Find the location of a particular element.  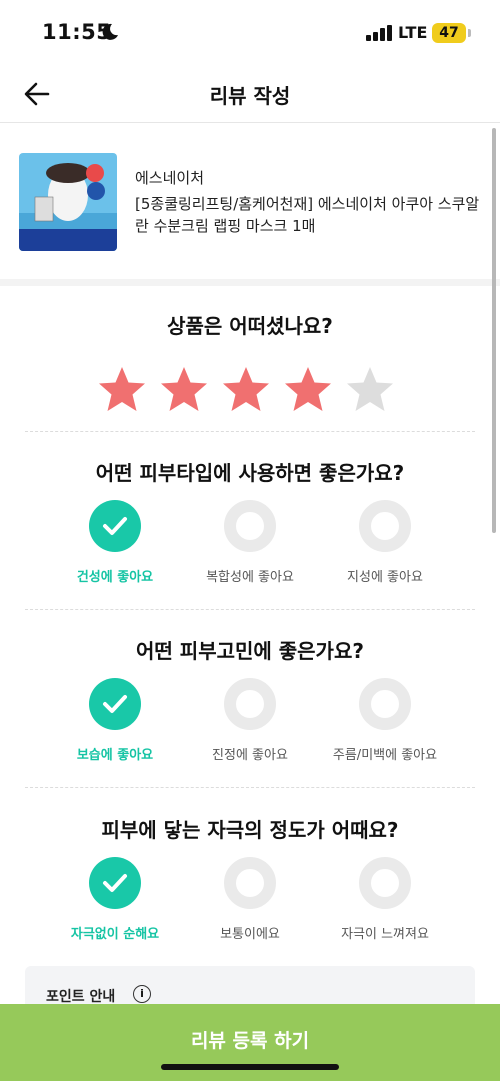

option-label: 자극이 느껴져요 is located at coordinates (385, 934).